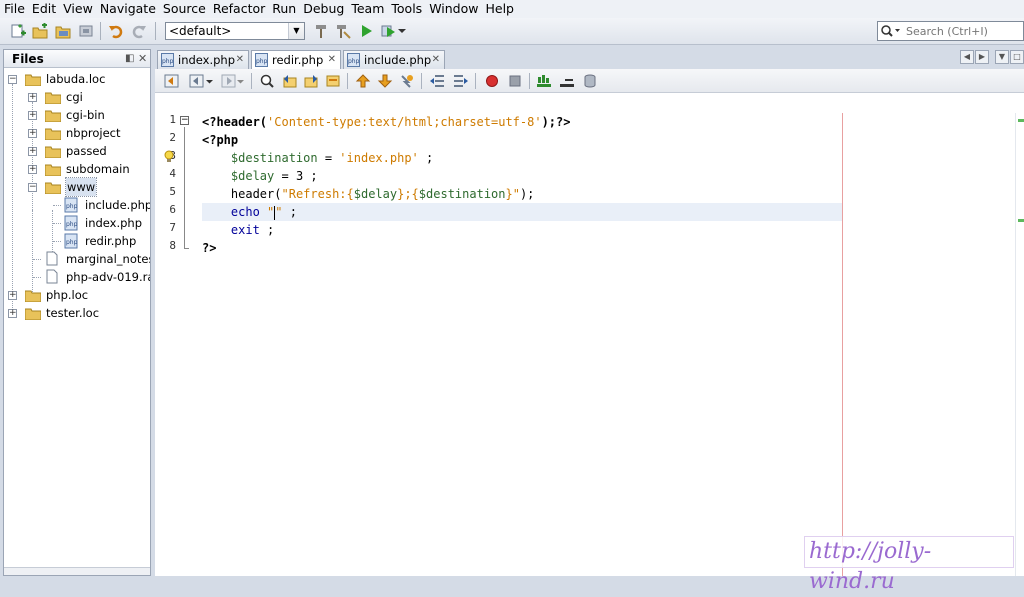 The width and height of the screenshot is (1024, 597). I want to click on tree-item-cgi-bin: + cgi-bin, so click(77, 115).